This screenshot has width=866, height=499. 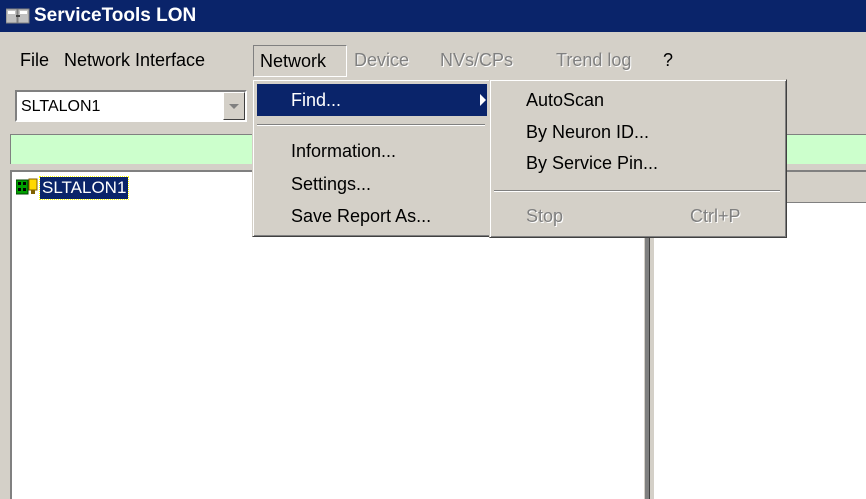 What do you see at coordinates (134, 61) in the screenshot?
I see `menu-network-interface: Network Interface` at bounding box center [134, 61].